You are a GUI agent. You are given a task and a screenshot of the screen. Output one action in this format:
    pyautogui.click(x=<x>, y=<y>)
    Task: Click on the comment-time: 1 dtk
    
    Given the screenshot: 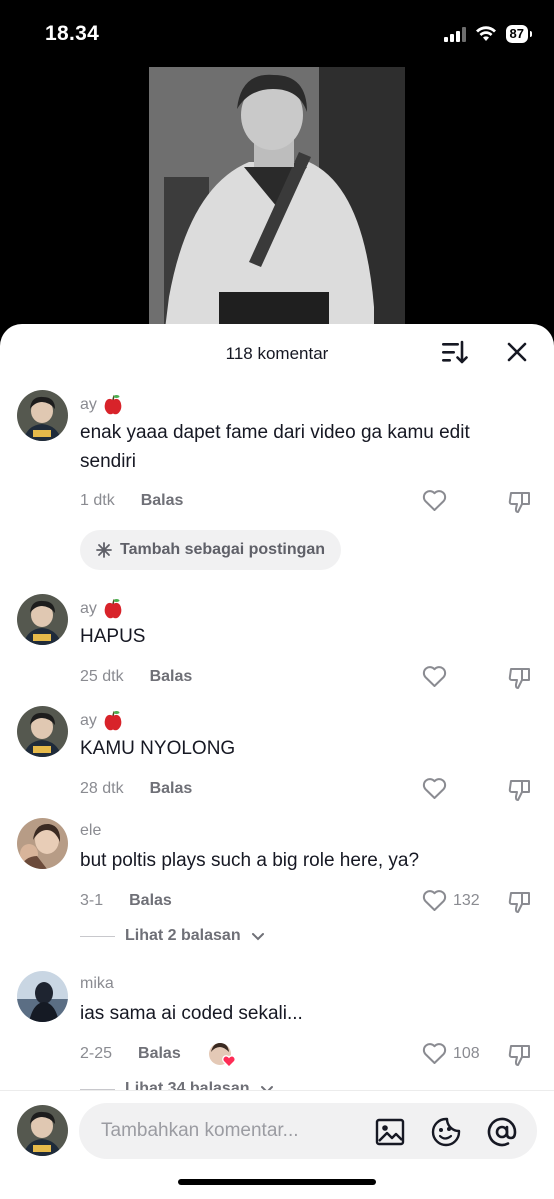 What is the action you would take?
    pyautogui.click(x=97, y=500)
    